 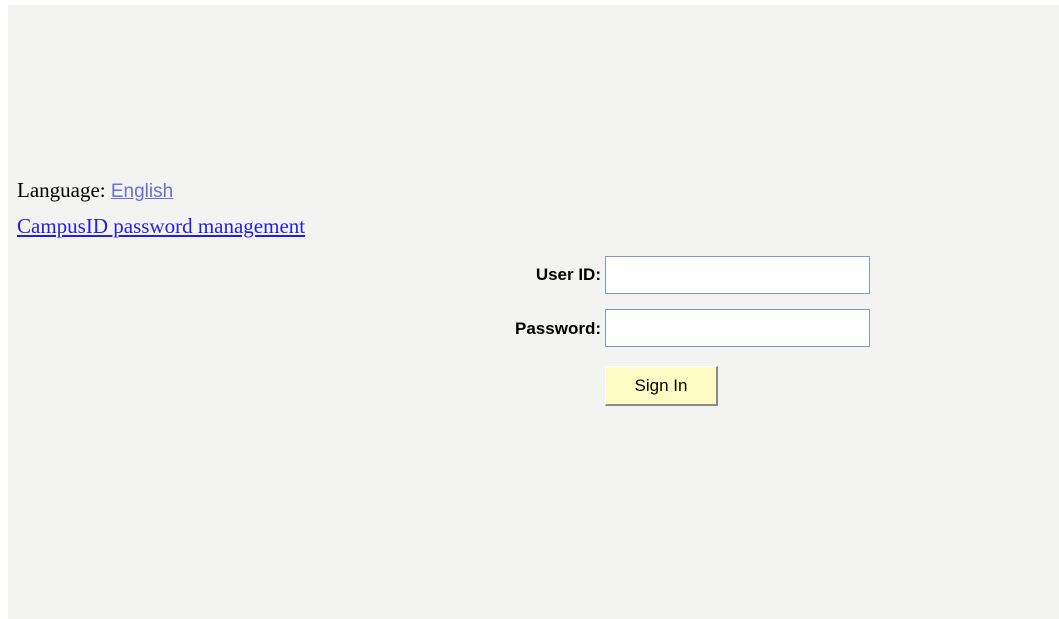 I want to click on password-input, so click(x=737, y=328).